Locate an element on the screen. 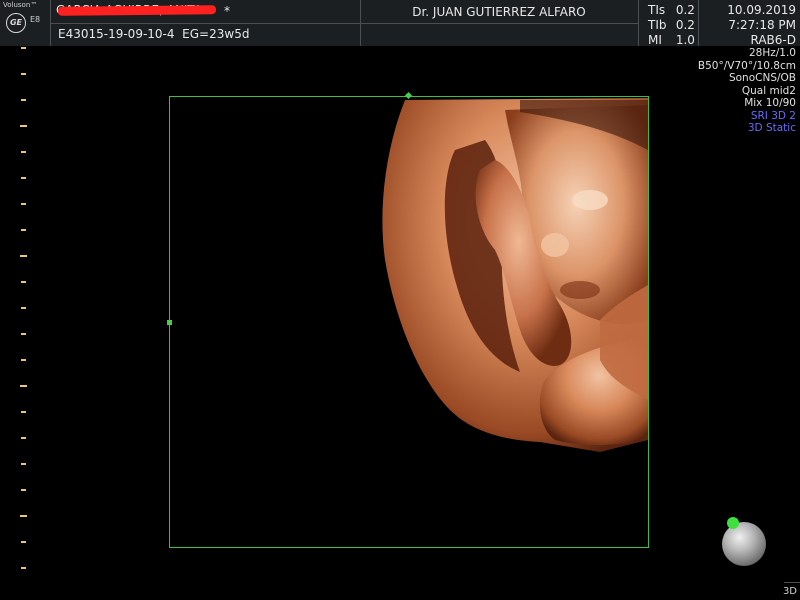  roi-left-handle is located at coordinates (169, 322).